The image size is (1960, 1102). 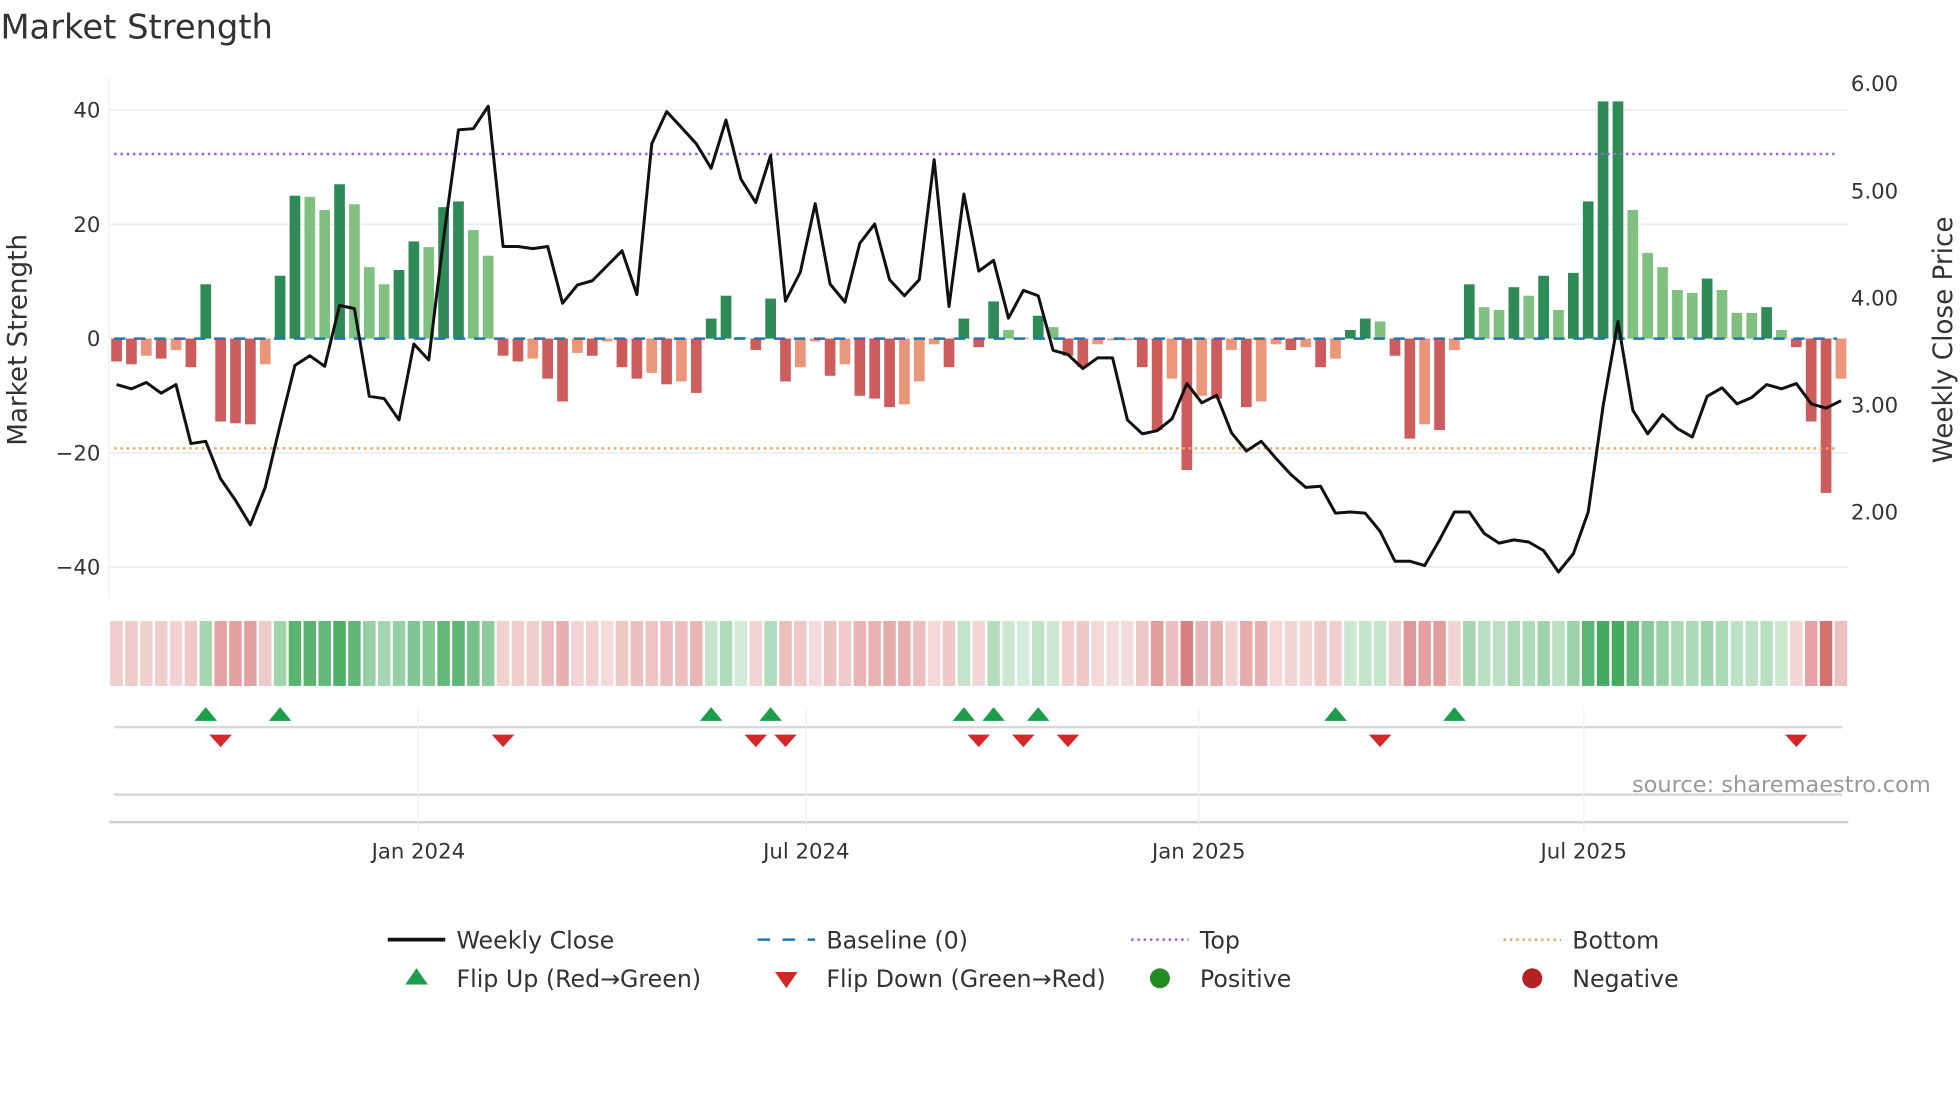 What do you see at coordinates (1944, 340) in the screenshot?
I see `y2-axis-label: Weekly Close Price` at bounding box center [1944, 340].